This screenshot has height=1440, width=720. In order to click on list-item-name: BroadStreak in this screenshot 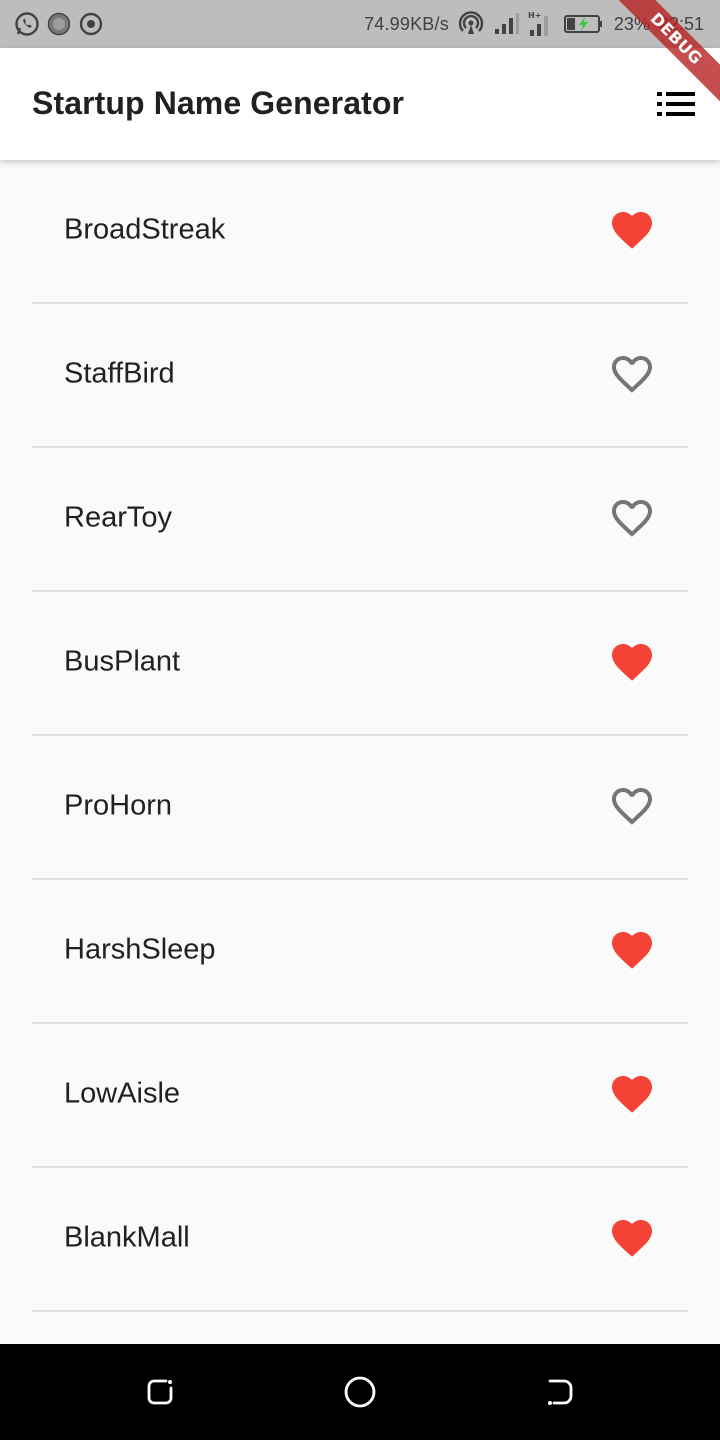, I will do `click(145, 229)`.